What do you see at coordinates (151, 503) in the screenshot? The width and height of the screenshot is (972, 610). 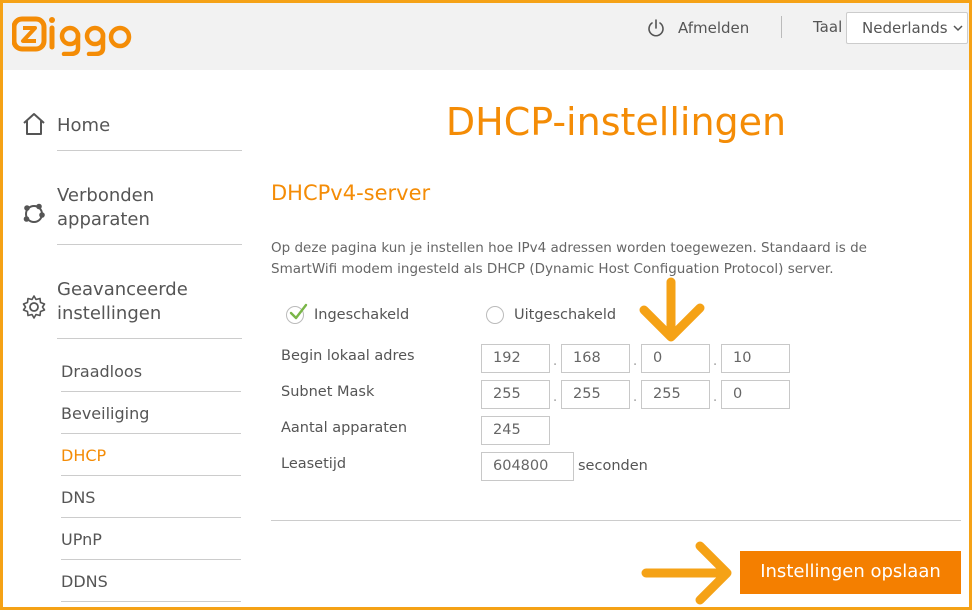 I see `sidebar-item-dns: DNS` at bounding box center [151, 503].